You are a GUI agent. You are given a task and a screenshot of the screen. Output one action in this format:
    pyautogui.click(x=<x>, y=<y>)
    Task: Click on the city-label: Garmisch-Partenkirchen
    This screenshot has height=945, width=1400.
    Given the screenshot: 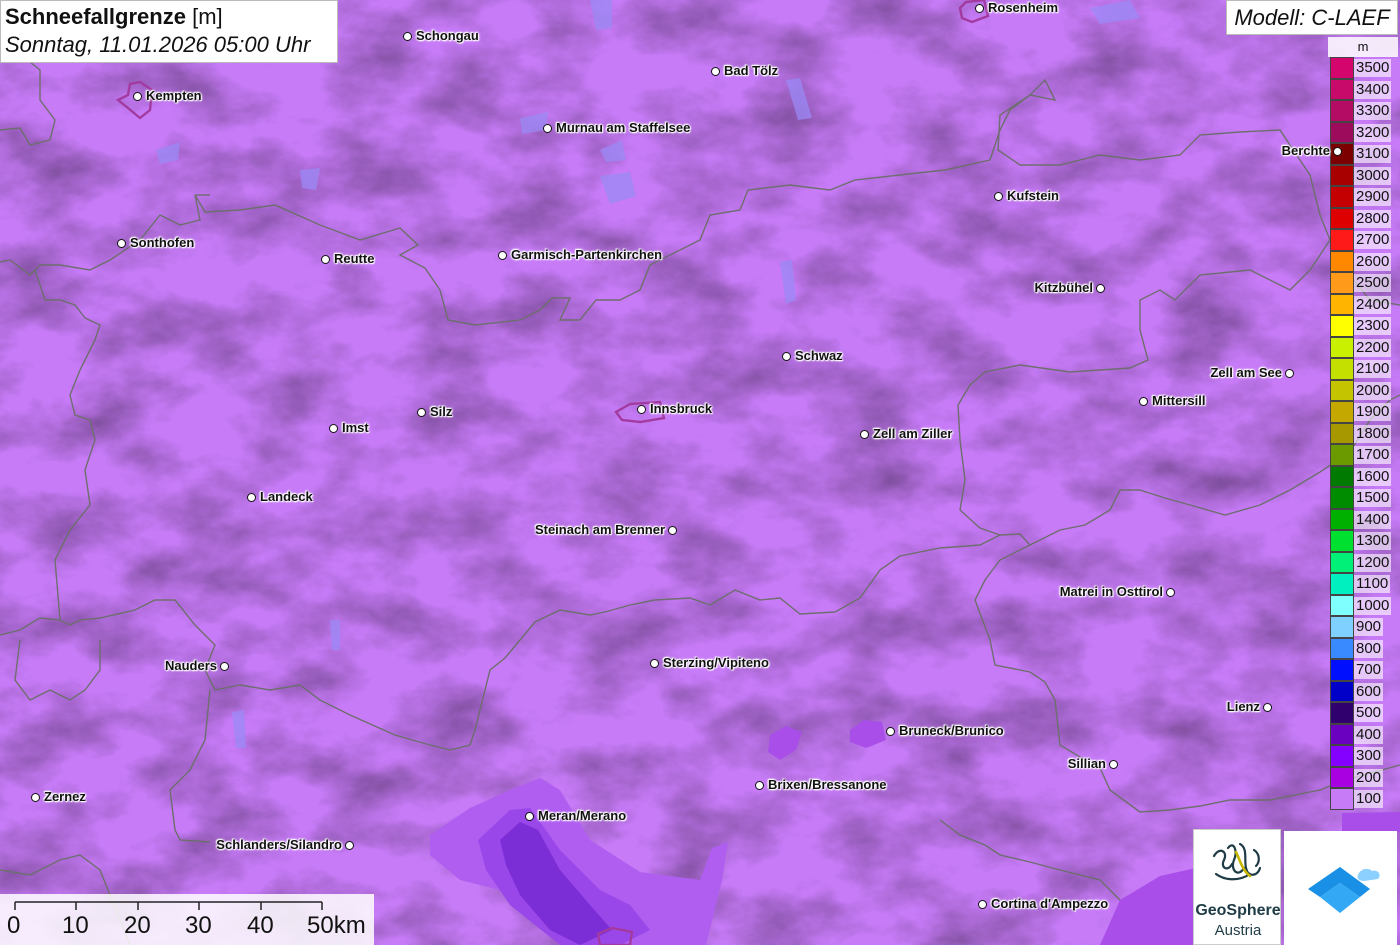 What is the action you would take?
    pyautogui.click(x=587, y=254)
    